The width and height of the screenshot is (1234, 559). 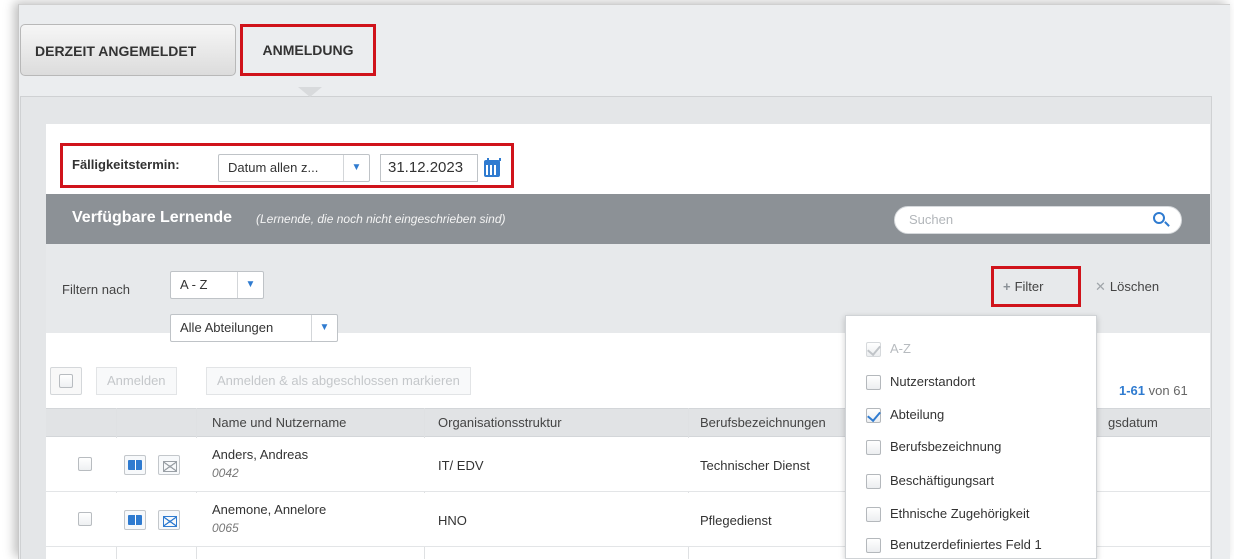 What do you see at coordinates (217, 285) in the screenshot?
I see `sort-select: A - Z ▼` at bounding box center [217, 285].